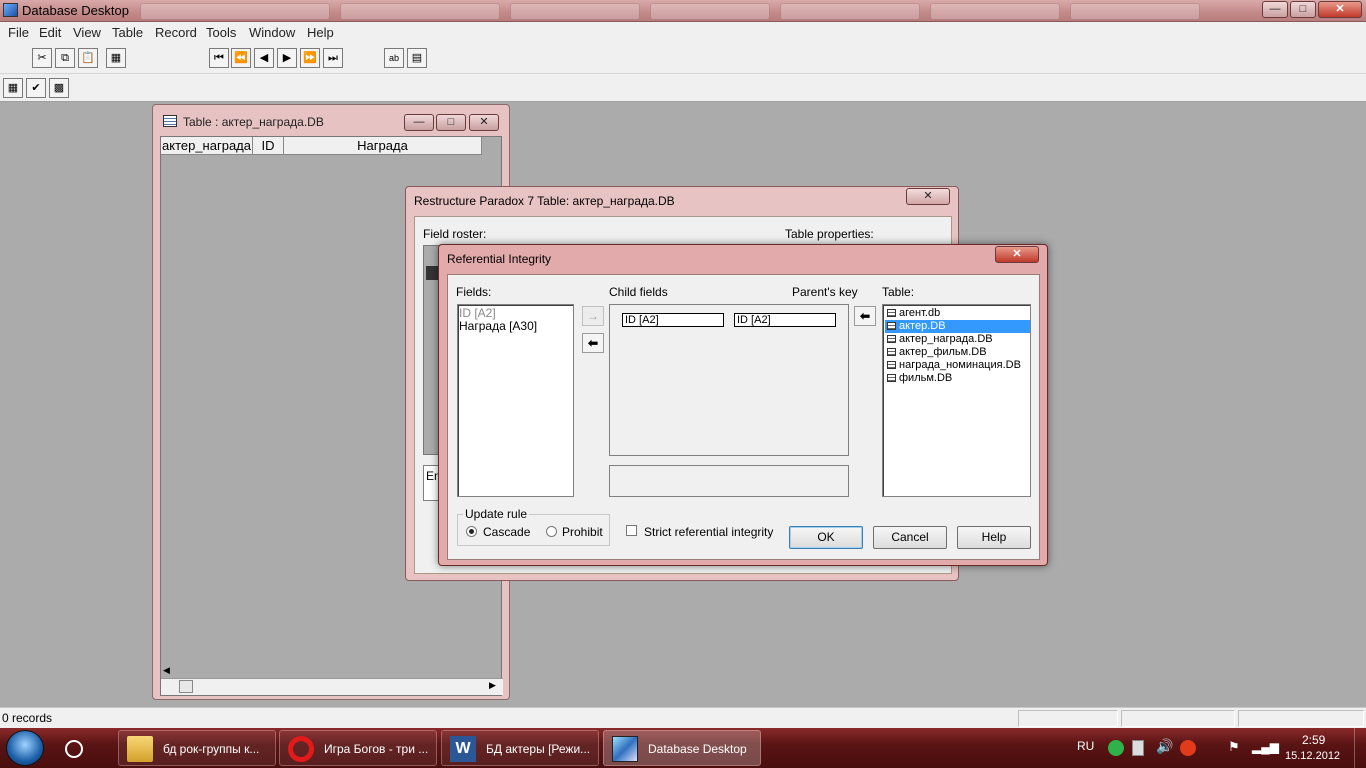  I want to click on help-button: Help, so click(994, 537).